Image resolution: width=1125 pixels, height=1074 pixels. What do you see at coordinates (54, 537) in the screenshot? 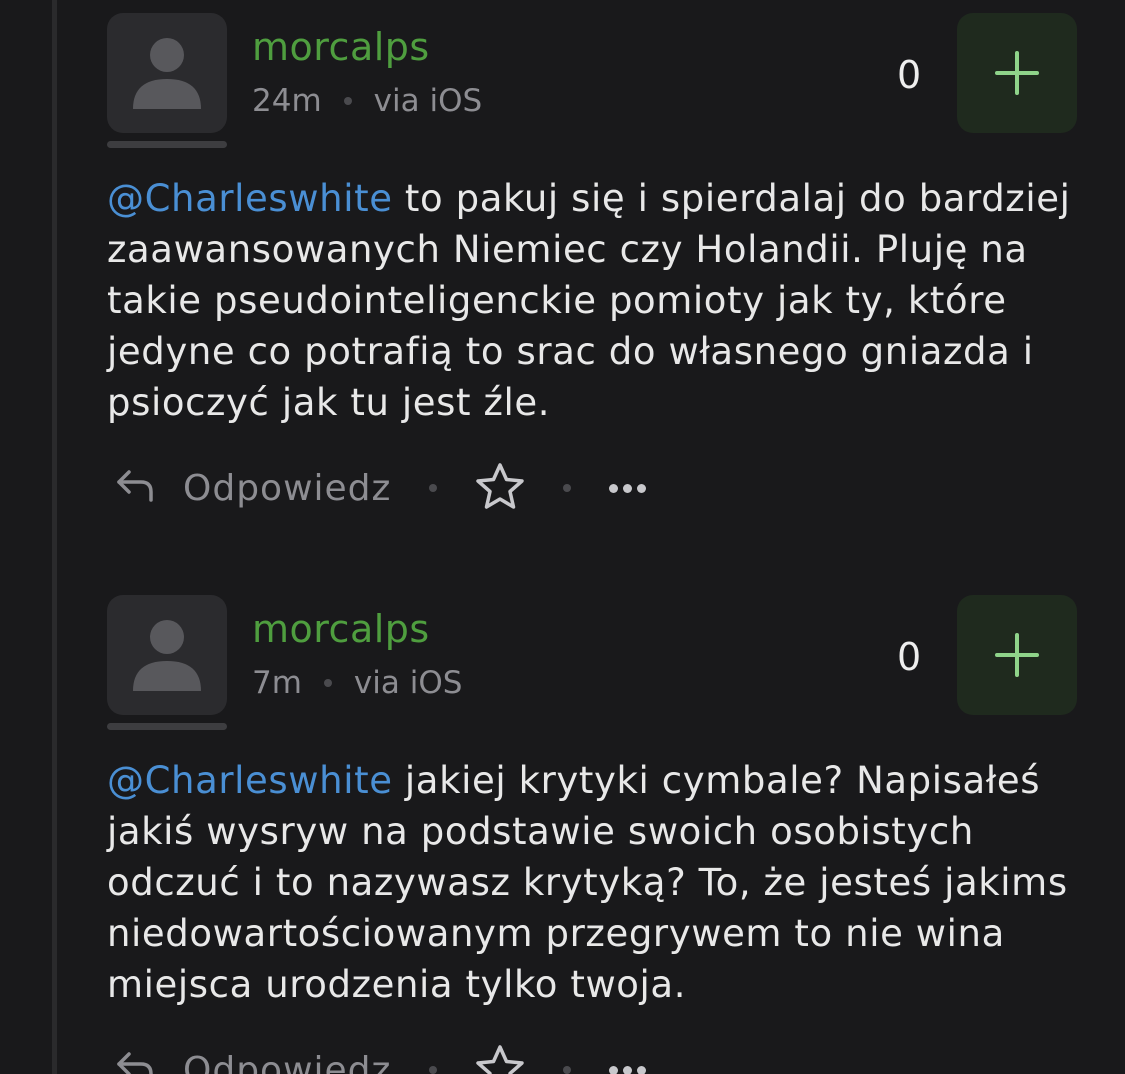
I see `thread-line` at bounding box center [54, 537].